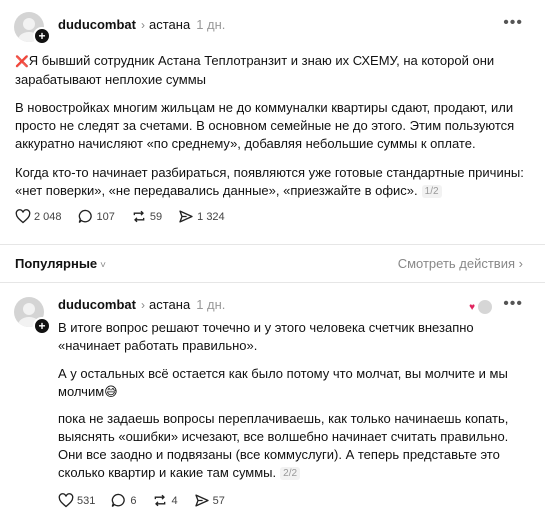 The height and width of the screenshot is (521, 545). I want to click on repost-button: 4, so click(165, 500).